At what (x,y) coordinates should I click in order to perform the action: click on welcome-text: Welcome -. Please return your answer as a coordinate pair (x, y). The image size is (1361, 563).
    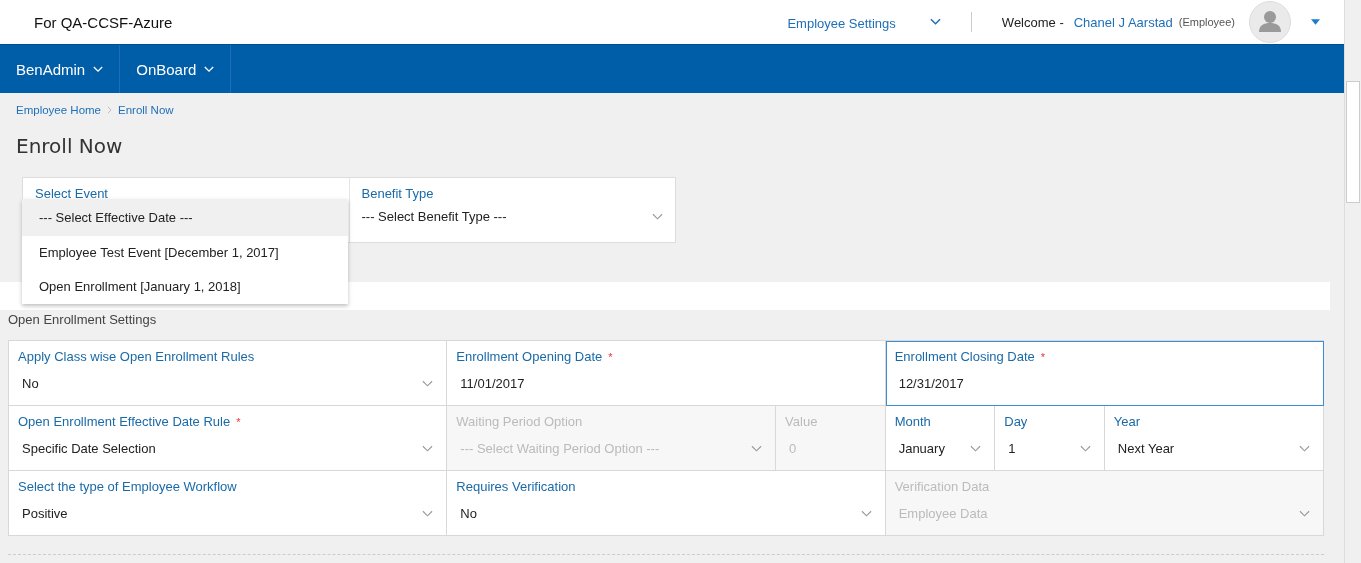
    Looking at the image, I should click on (1032, 22).